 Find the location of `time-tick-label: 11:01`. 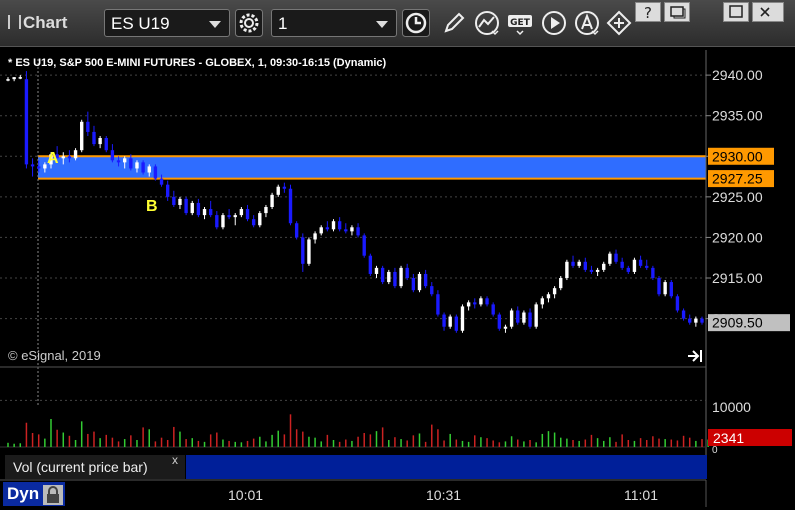

time-tick-label: 11:01 is located at coordinates (641, 495).